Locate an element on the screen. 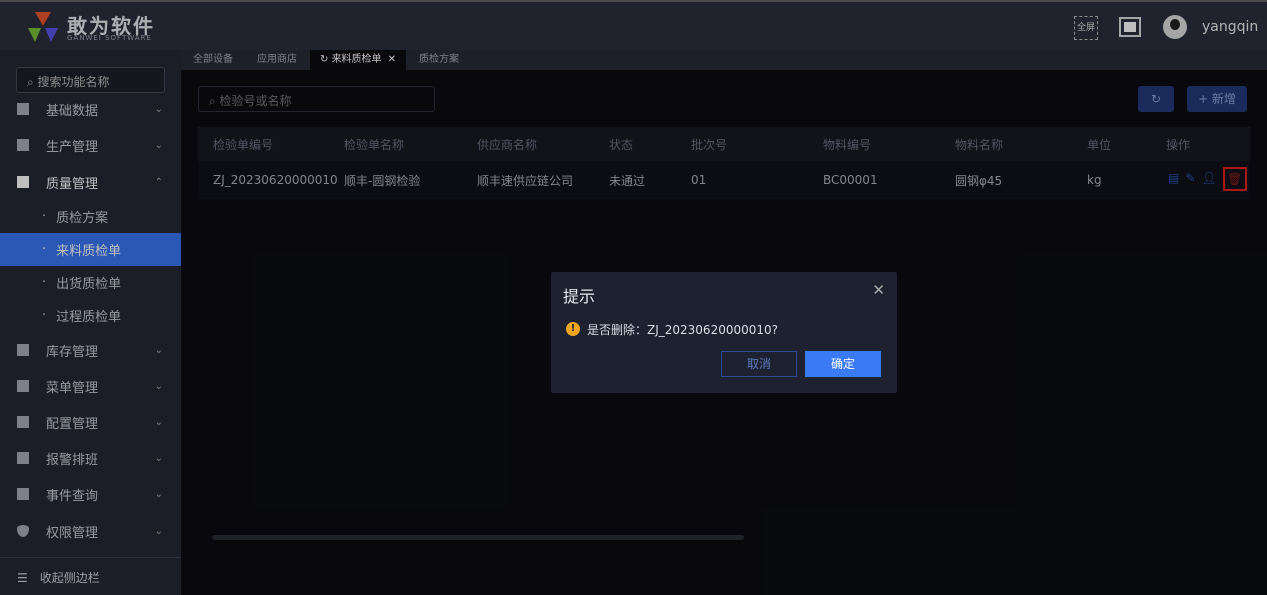 The image size is (1267, 595). warning-icon: ! is located at coordinates (573, 329).